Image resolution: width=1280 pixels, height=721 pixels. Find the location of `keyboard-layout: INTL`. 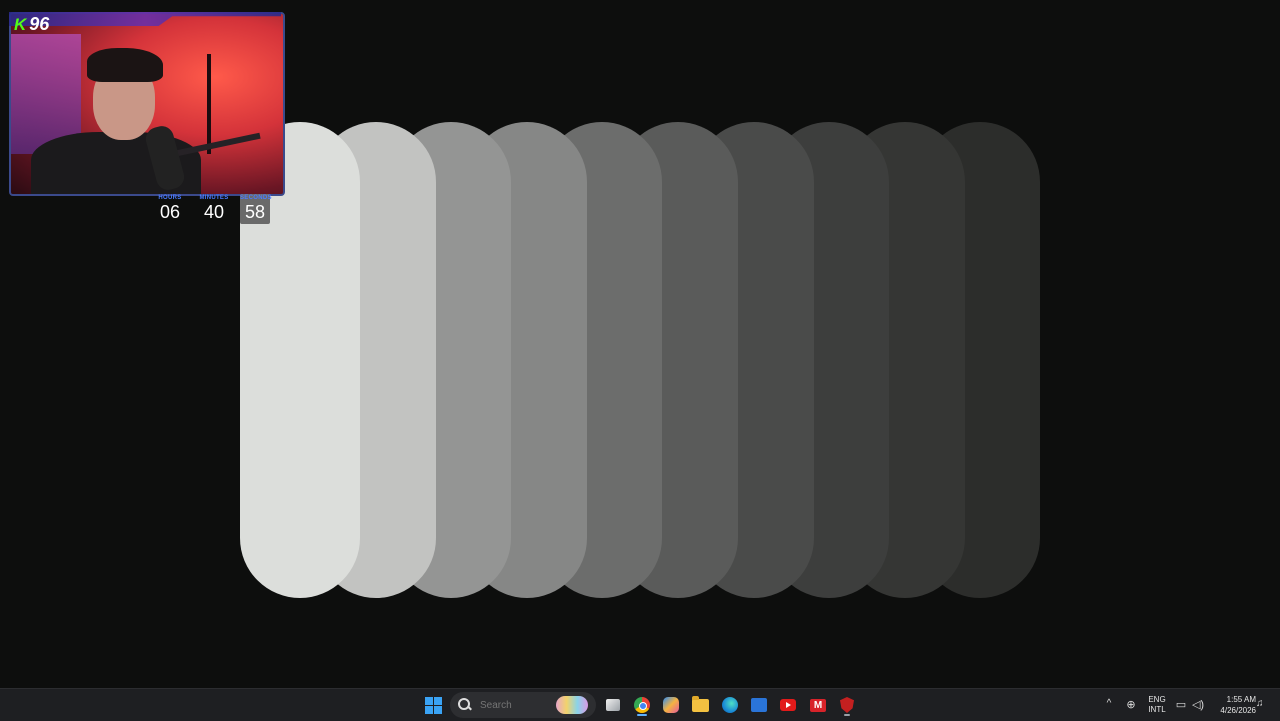

keyboard-layout: INTL is located at coordinates (1157, 709).